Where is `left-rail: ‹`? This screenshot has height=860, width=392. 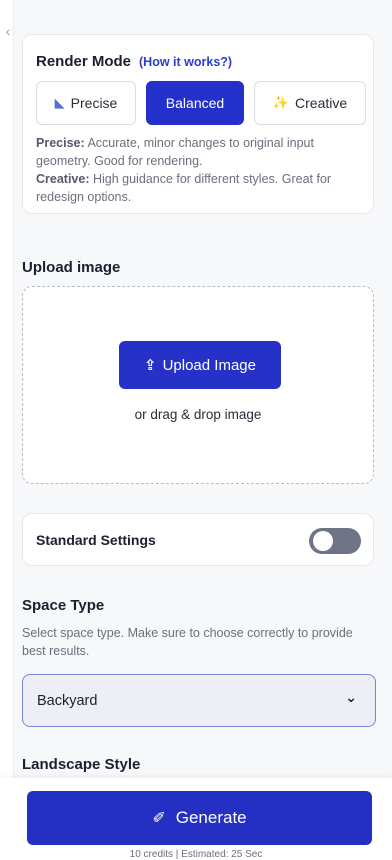 left-rail: ‹ is located at coordinates (7, 430).